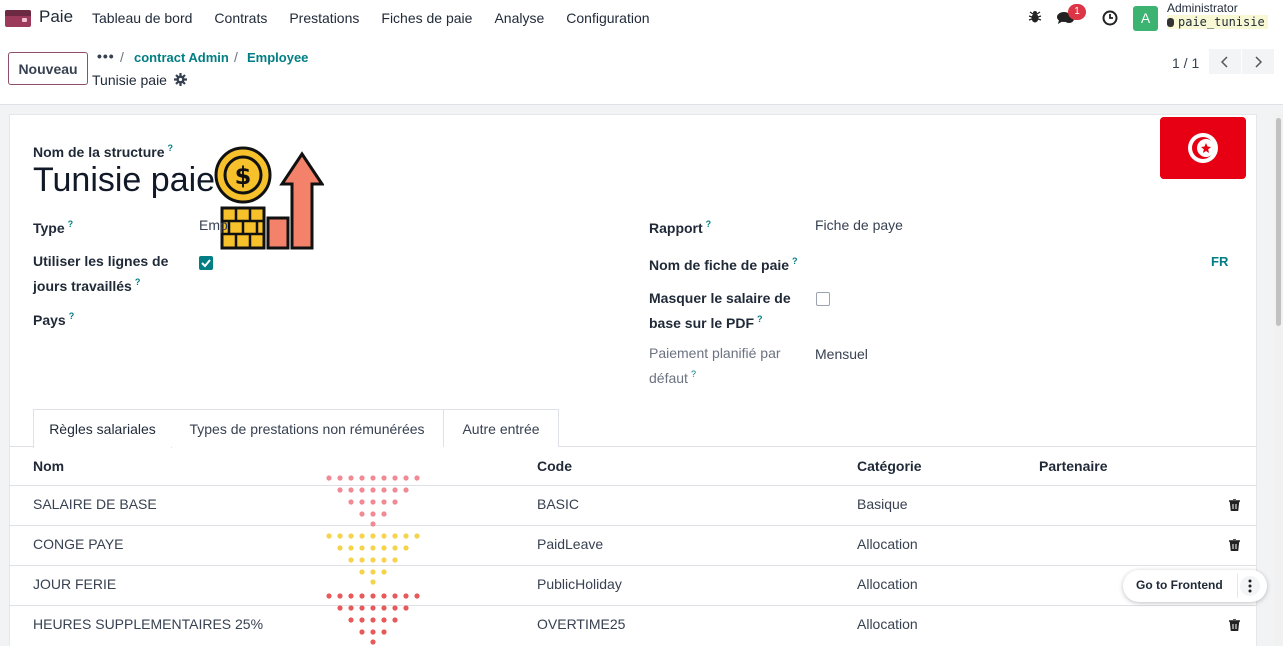 The height and width of the screenshot is (646, 1283). What do you see at coordinates (1219, 261) in the screenshot?
I see `language-button: FR` at bounding box center [1219, 261].